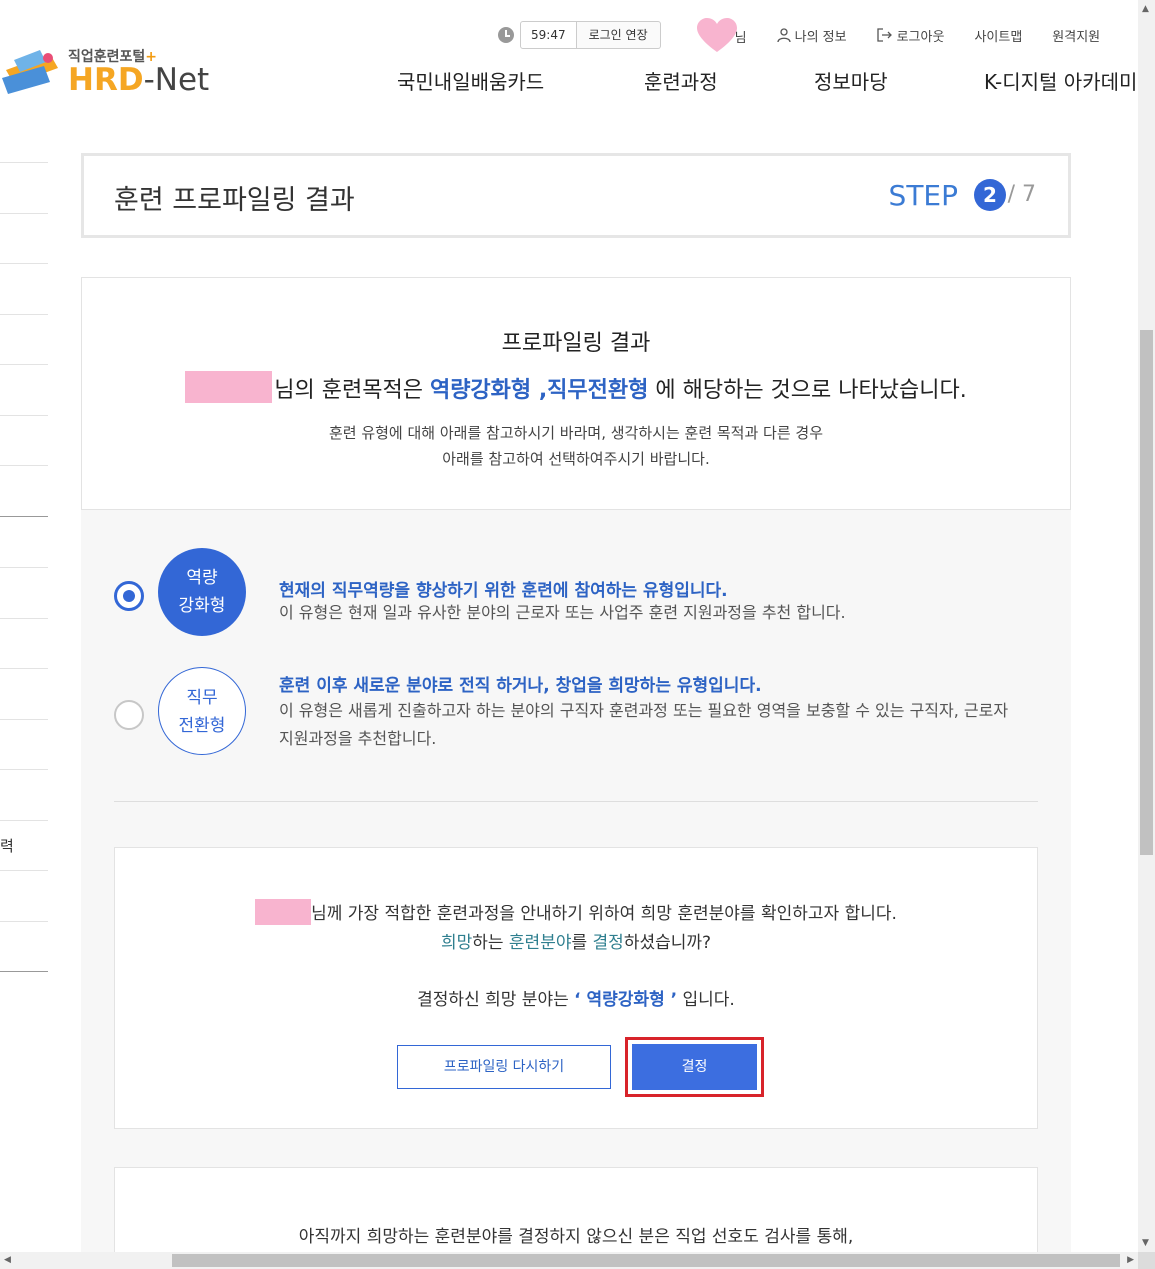 The height and width of the screenshot is (1269, 1155). Describe the element at coordinates (506, 35) in the screenshot. I see `clock-icon` at that location.